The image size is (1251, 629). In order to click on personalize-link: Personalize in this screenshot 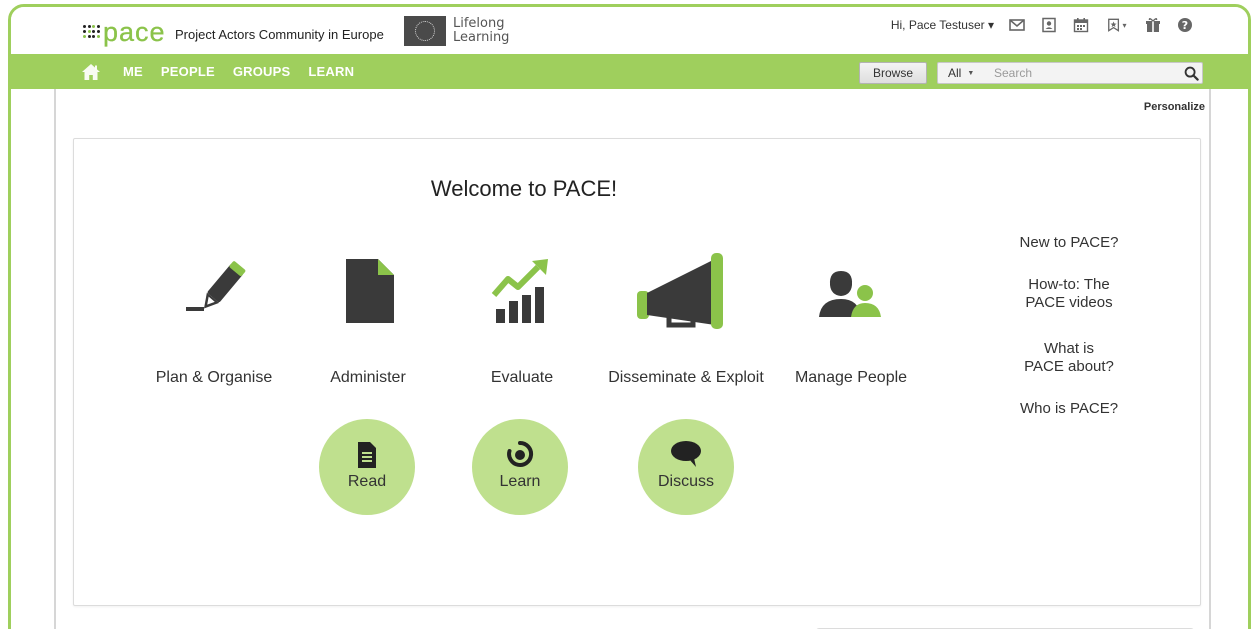, I will do `click(1174, 107)`.